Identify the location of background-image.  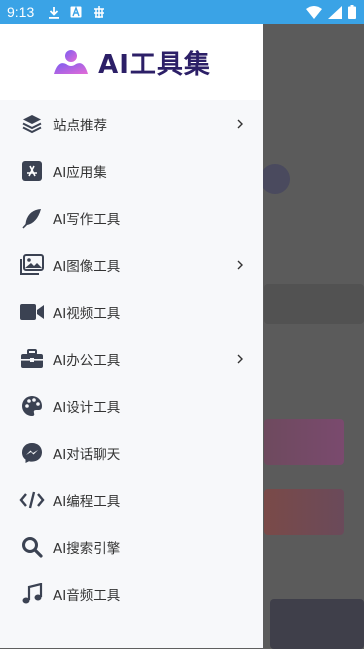
(317, 624).